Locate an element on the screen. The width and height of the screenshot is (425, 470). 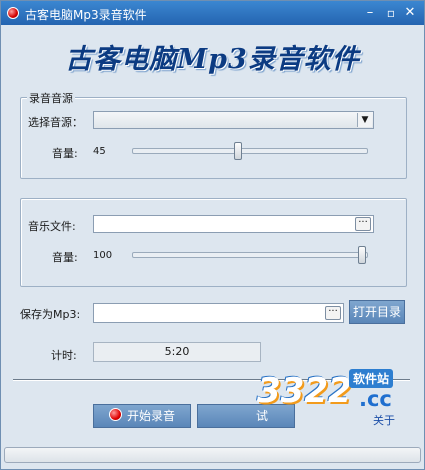
music-browse-button: ··· is located at coordinates (363, 224).